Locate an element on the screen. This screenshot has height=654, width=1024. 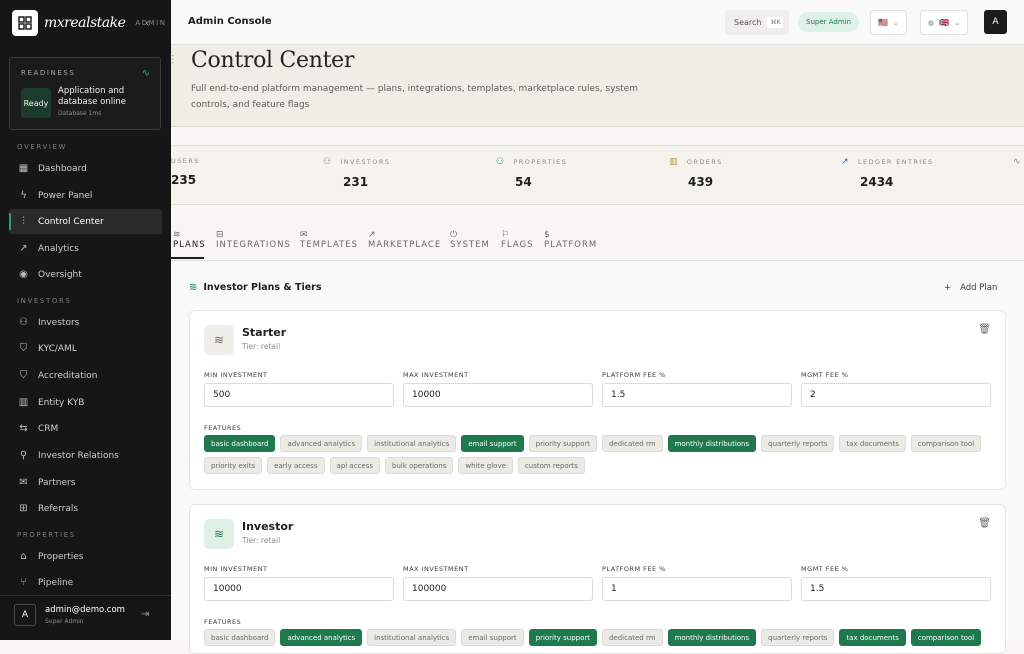
search-button: Search ⌘K is located at coordinates (757, 22).